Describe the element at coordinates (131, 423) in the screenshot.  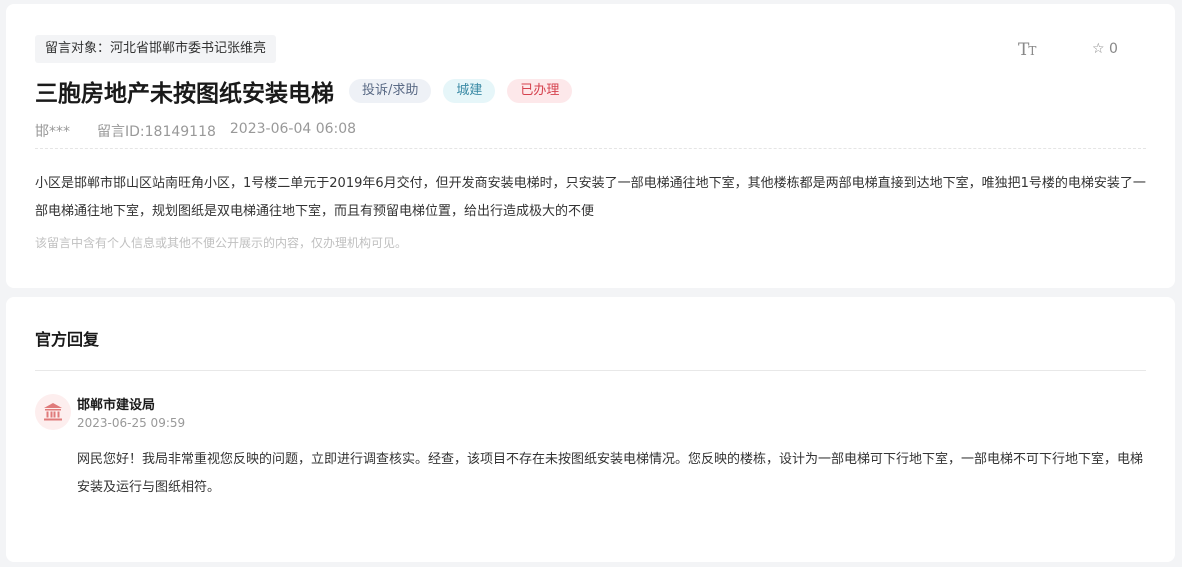
I see `reply-datetime: 2023-06-25 09:59` at that location.